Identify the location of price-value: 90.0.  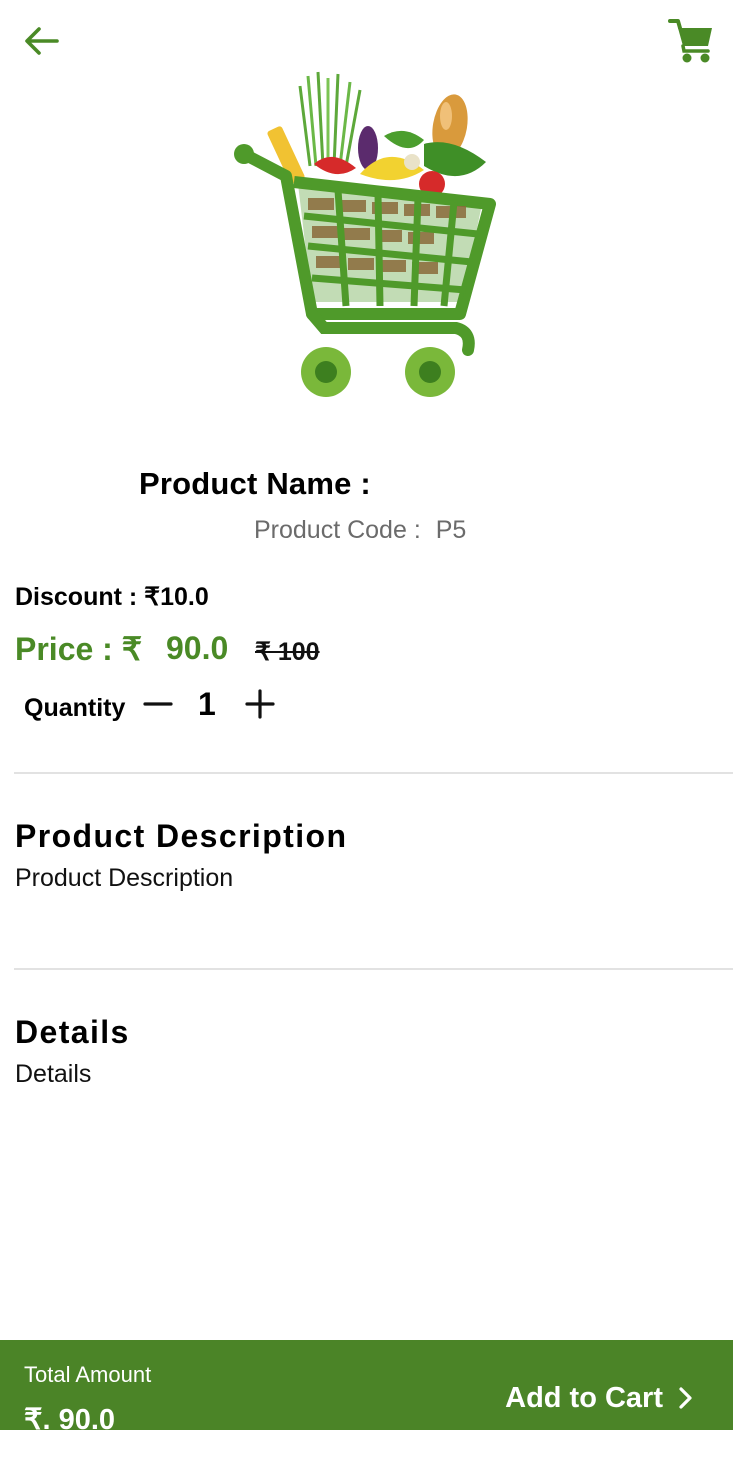
(197, 648).